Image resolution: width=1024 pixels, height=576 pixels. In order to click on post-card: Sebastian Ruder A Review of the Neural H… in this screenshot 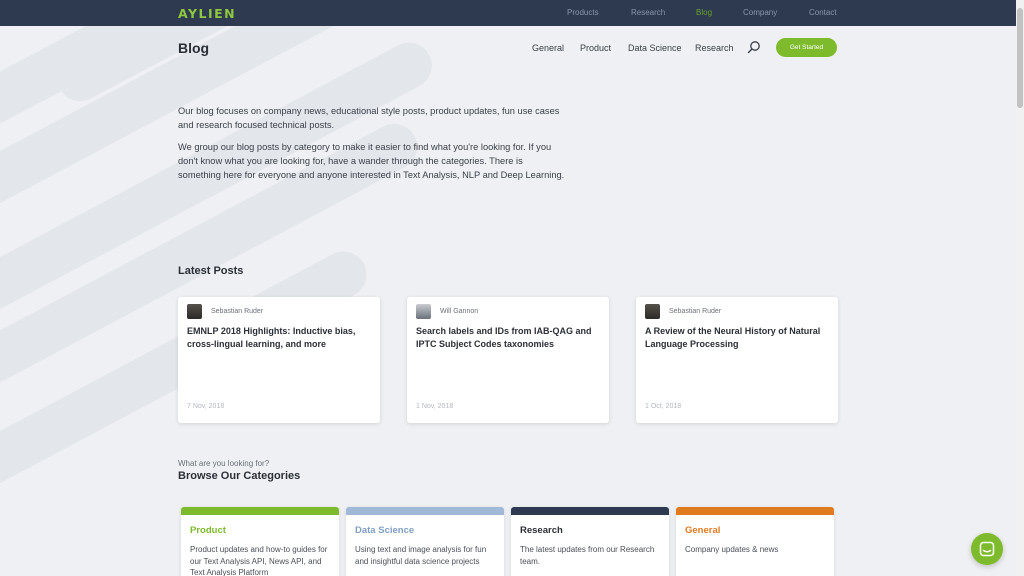, I will do `click(737, 360)`.